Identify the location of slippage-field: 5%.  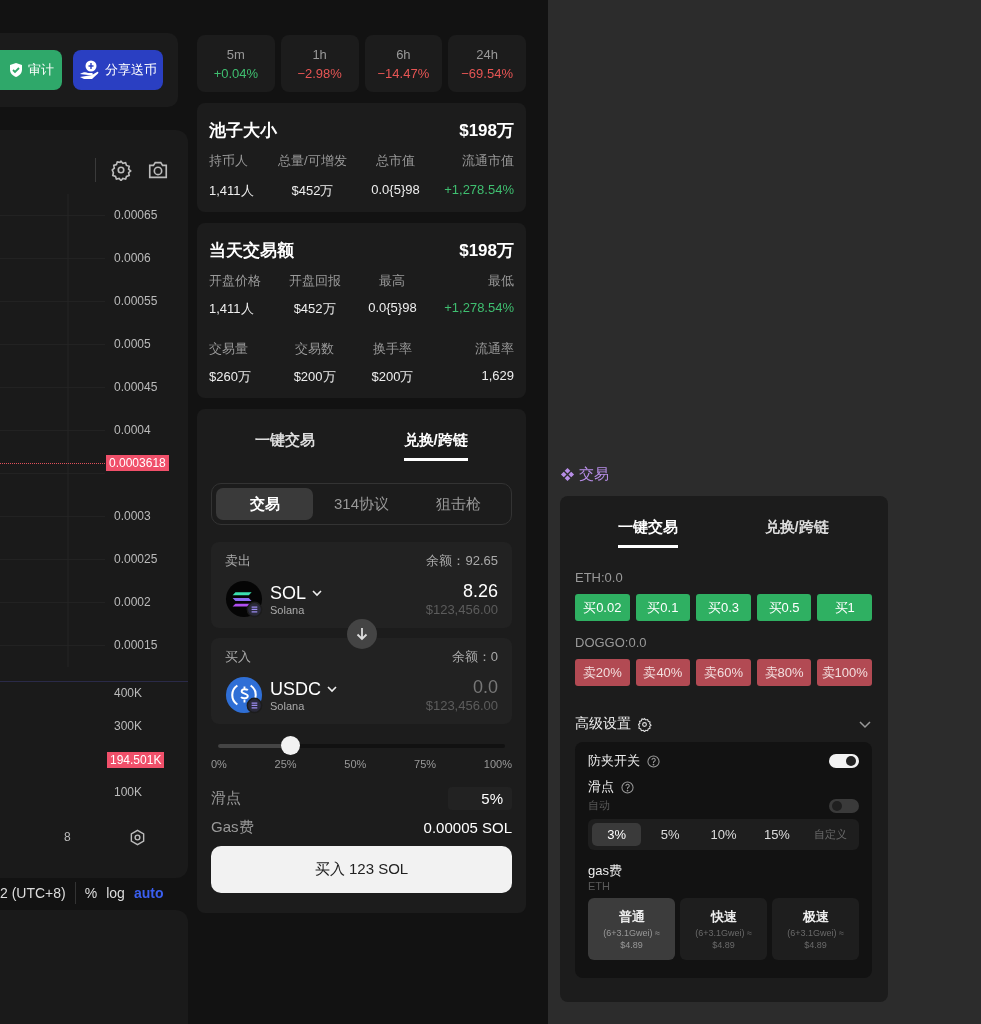
(480, 798).